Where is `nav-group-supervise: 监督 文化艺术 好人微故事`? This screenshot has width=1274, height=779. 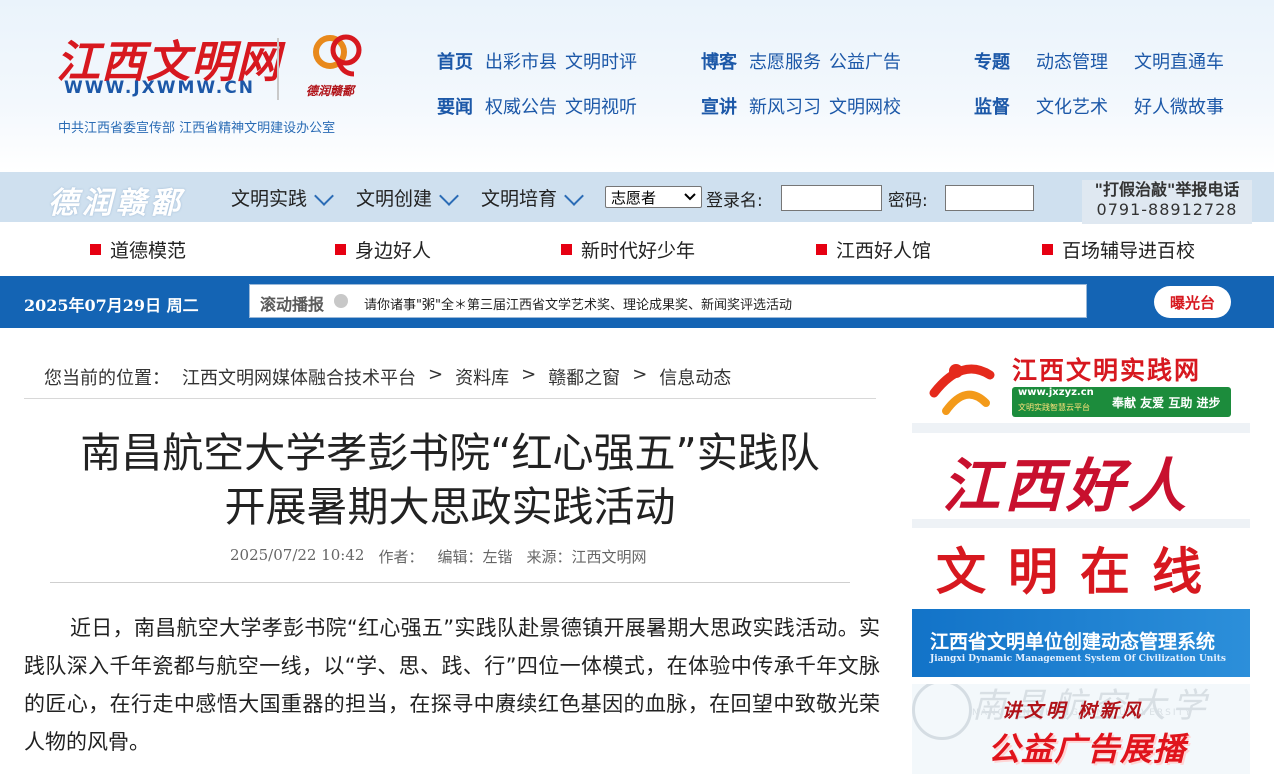
nav-group-supervise: 监督 文化艺术 好人微故事 is located at coordinates (1099, 106).